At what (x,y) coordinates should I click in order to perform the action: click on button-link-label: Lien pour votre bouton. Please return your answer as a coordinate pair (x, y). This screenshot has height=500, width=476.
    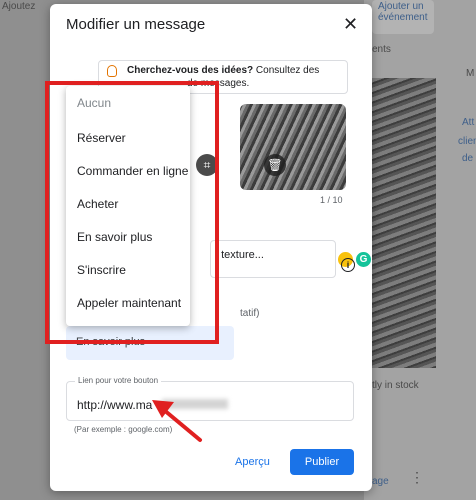
    Looking at the image, I should click on (118, 380).